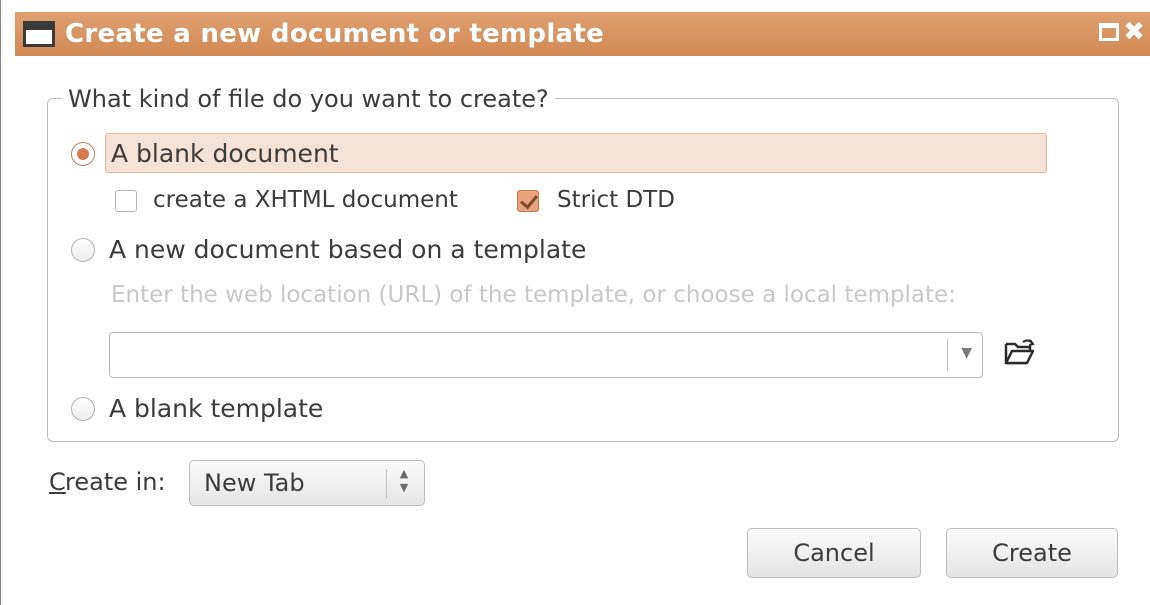 The width and height of the screenshot is (1150, 605). I want to click on spin-arrows-icon: ▲ ▼, so click(404, 481).